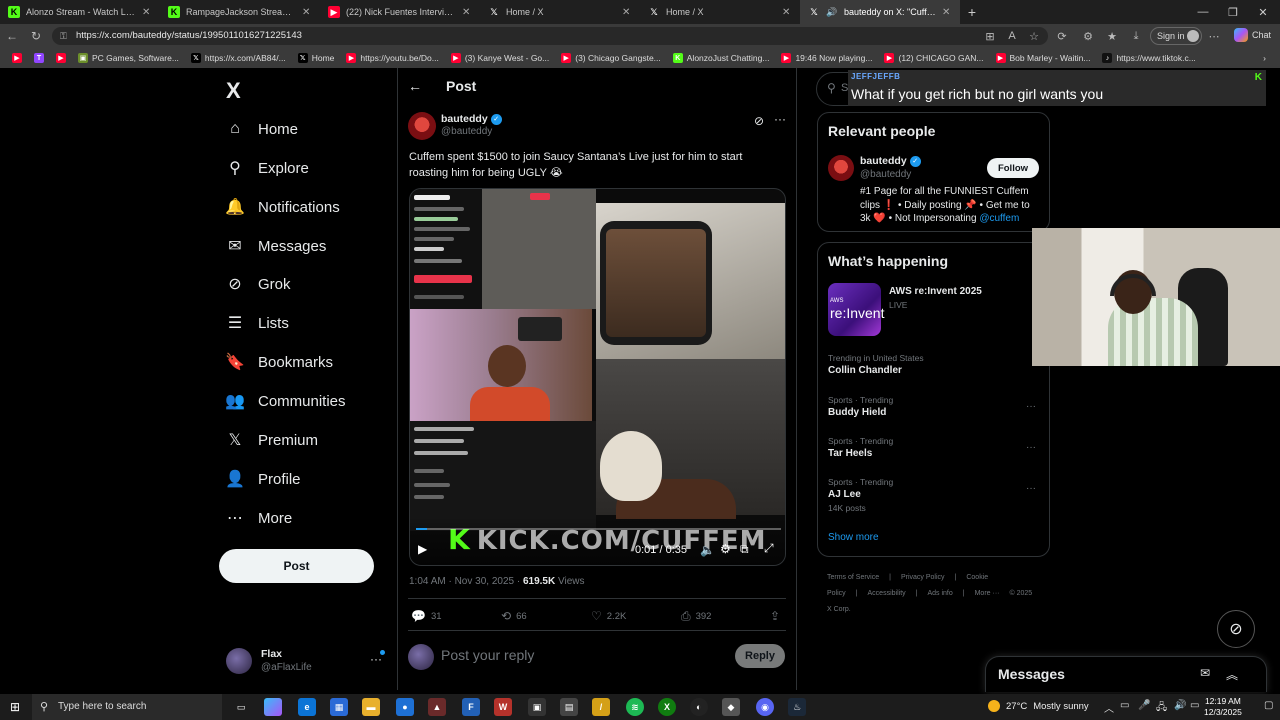  Describe the element at coordinates (63, 36) in the screenshot. I see `site-info-icon: ⚿` at that location.